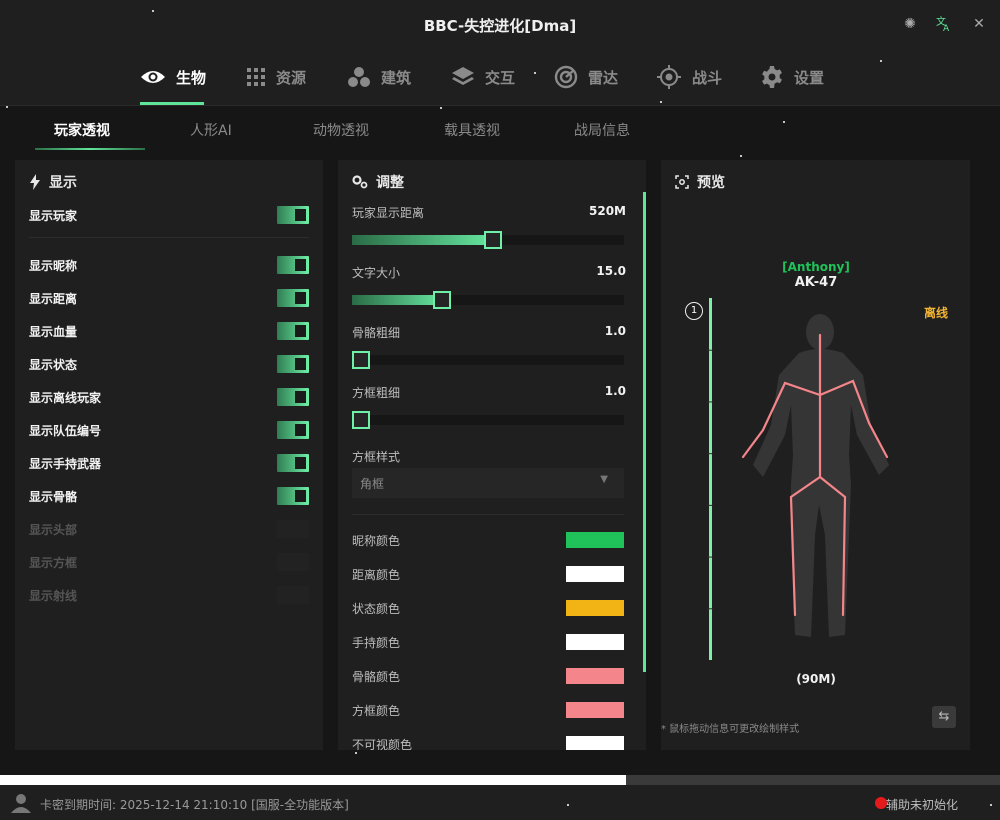  Describe the element at coordinates (382, 744) in the screenshot. I see `color-label: 不可视颜色` at that location.